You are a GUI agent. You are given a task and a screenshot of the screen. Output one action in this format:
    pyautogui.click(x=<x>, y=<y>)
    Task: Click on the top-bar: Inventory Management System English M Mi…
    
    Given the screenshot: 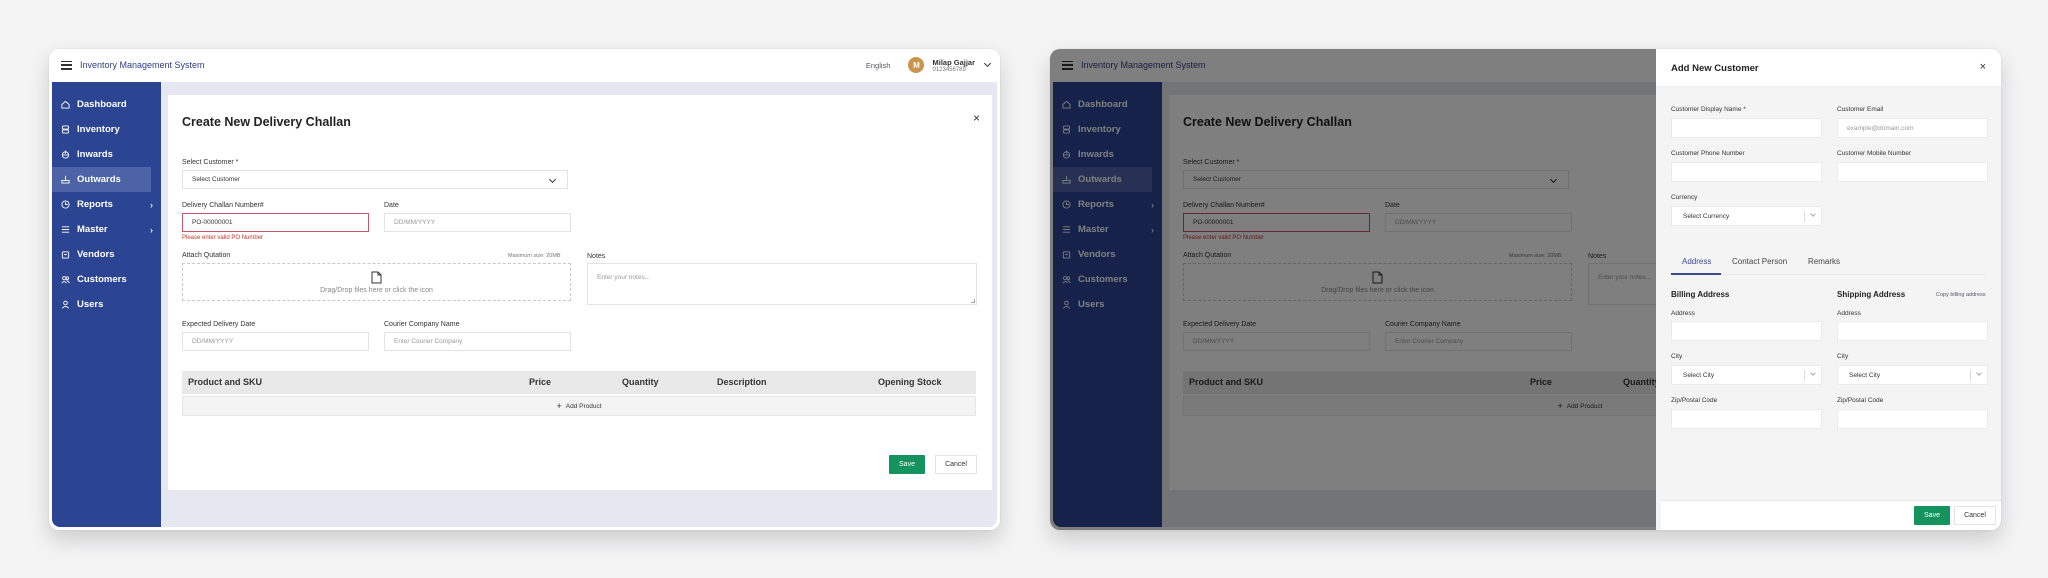 What is the action you would take?
    pyautogui.click(x=524, y=65)
    